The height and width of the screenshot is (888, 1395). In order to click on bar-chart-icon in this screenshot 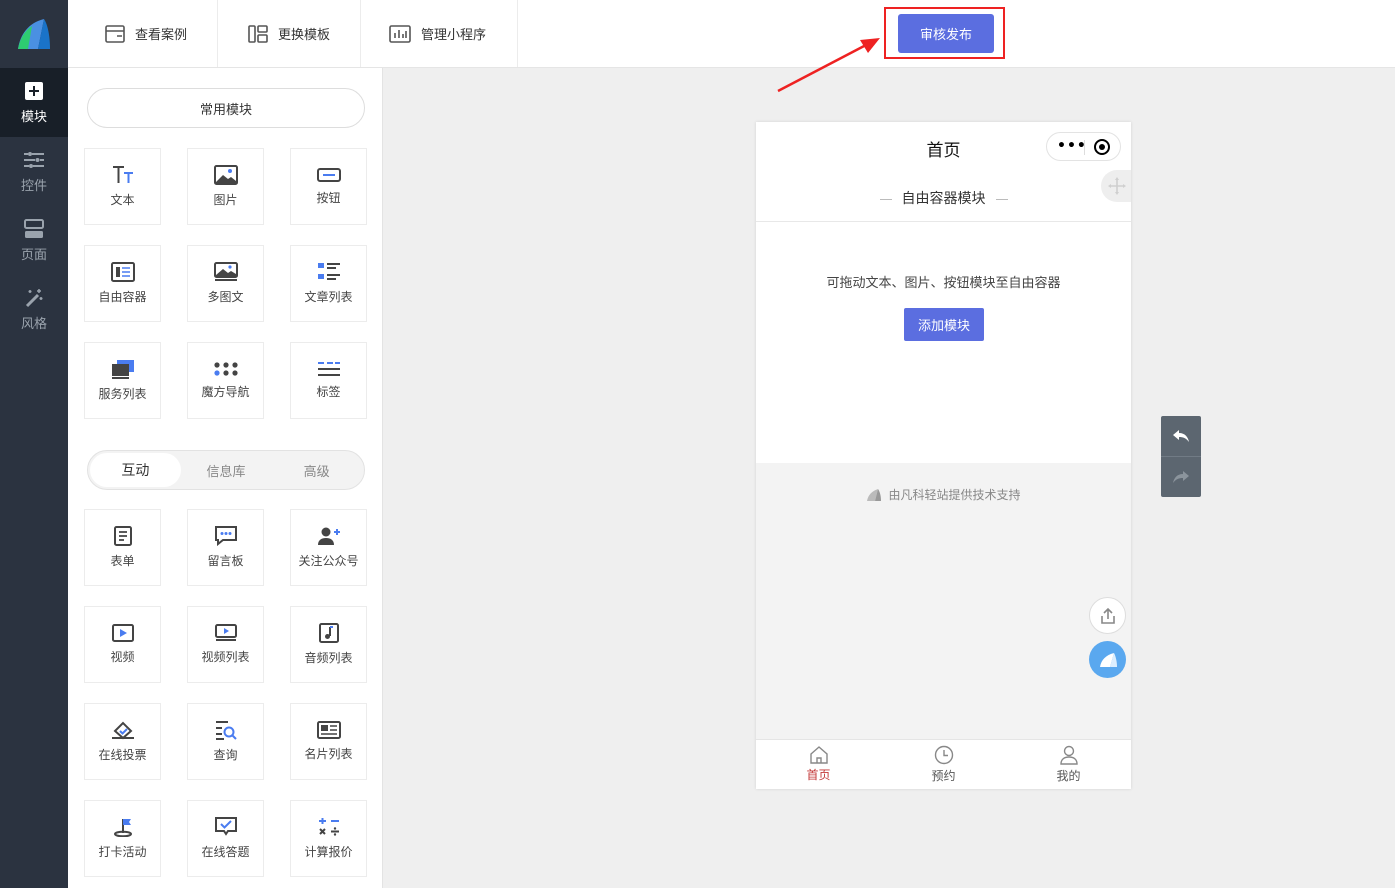, I will do `click(400, 33)`.